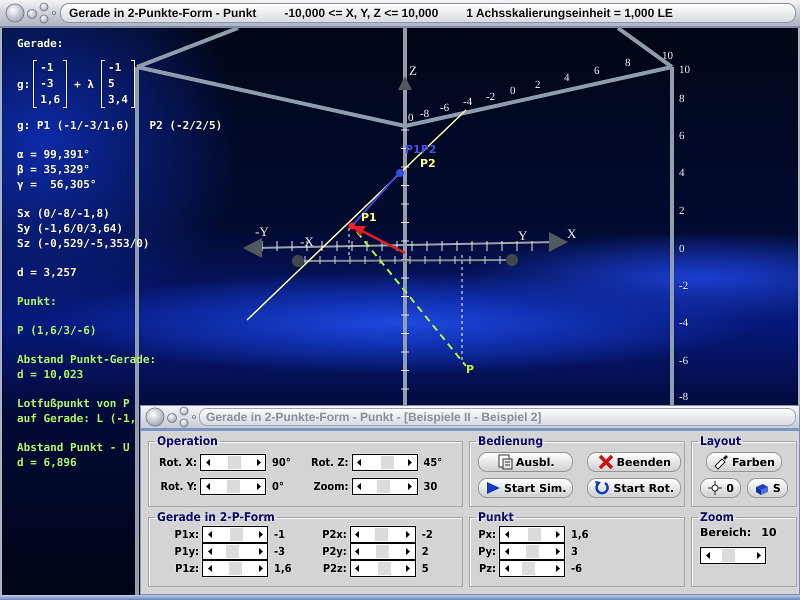 The height and width of the screenshot is (600, 800). I want to click on slider-value: 1,6, so click(580, 534).